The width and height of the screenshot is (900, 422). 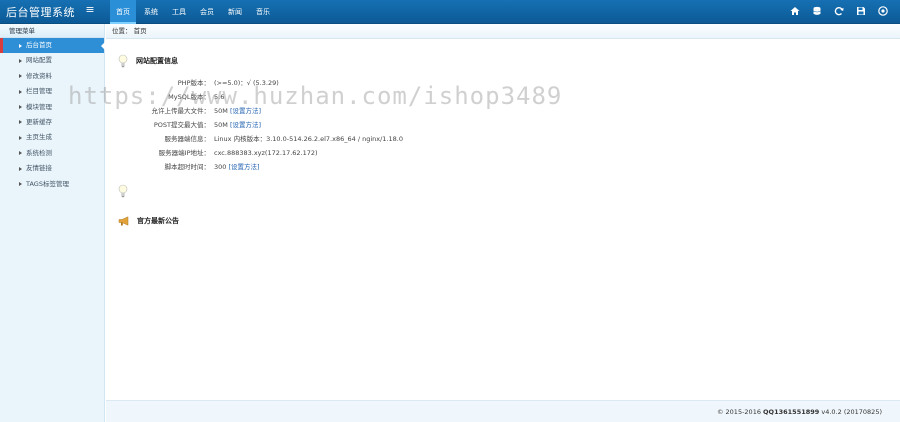 I want to click on main-nav: 首页 系统 工具 会员 新闻 音乐, so click(x=194, y=12).